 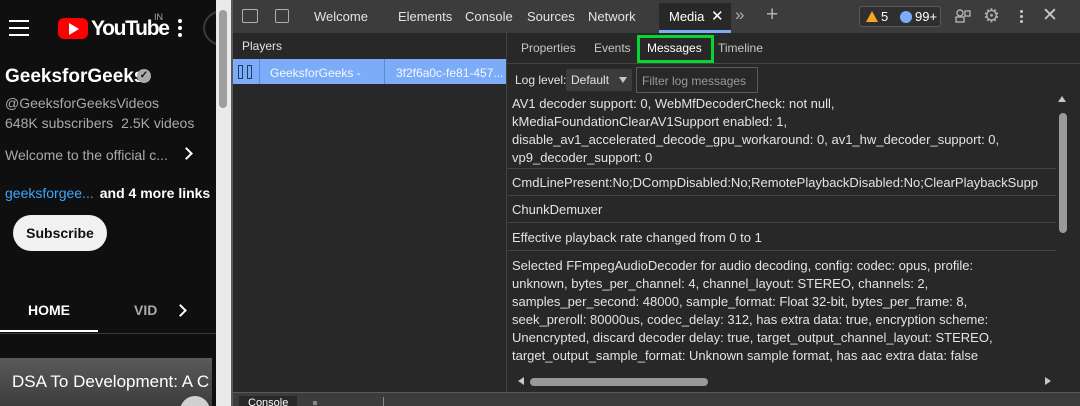 What do you see at coordinates (186, 153) in the screenshot?
I see `chevron-right-icon` at bounding box center [186, 153].